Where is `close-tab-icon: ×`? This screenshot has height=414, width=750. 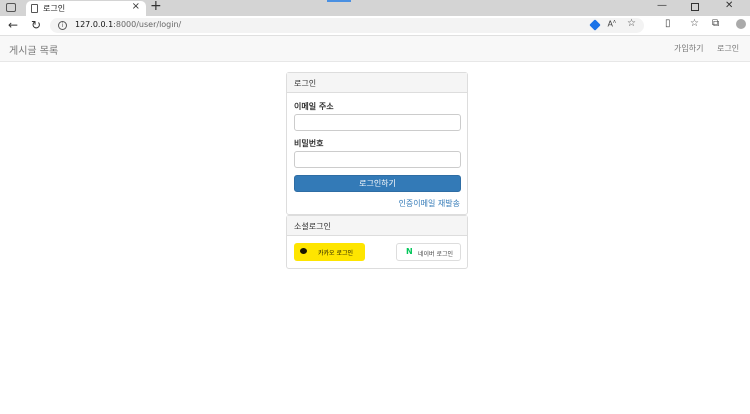 close-tab-icon: × is located at coordinates (136, 6).